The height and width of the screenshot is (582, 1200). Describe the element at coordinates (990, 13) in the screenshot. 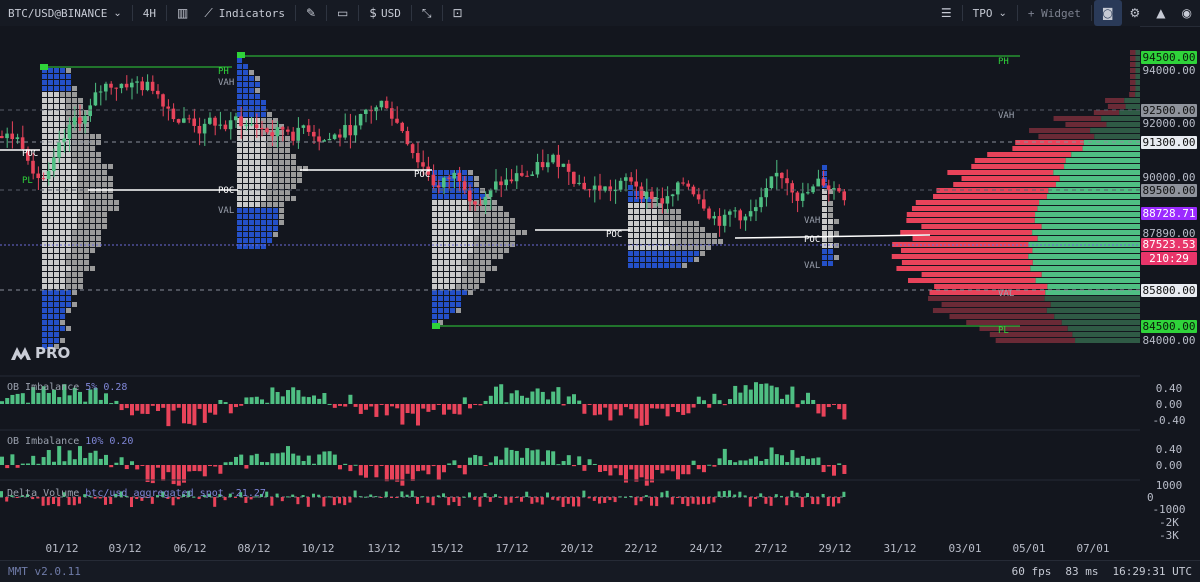

I see `layout-mode-selector: TPO ⌄` at that location.